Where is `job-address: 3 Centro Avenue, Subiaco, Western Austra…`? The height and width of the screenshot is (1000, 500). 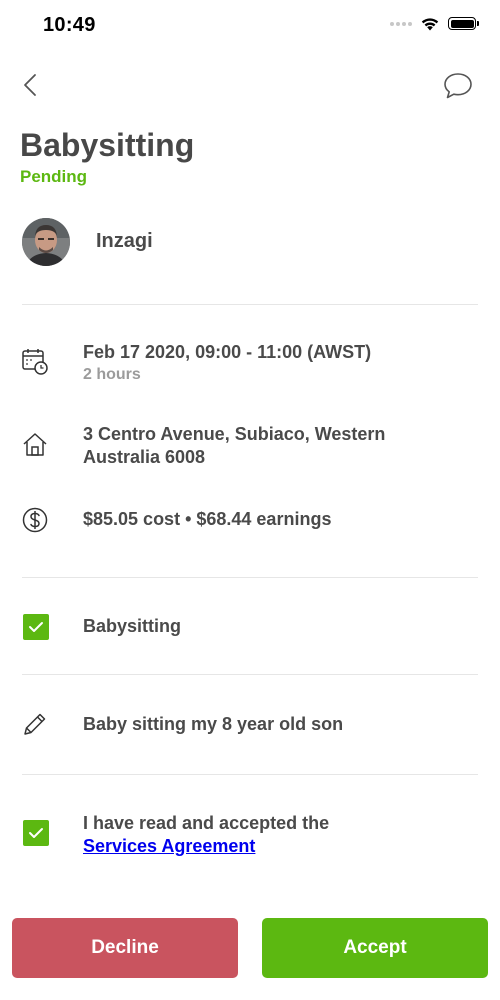
job-address: 3 Centro Avenue, Subiaco, Western Austra… is located at coordinates (234, 446).